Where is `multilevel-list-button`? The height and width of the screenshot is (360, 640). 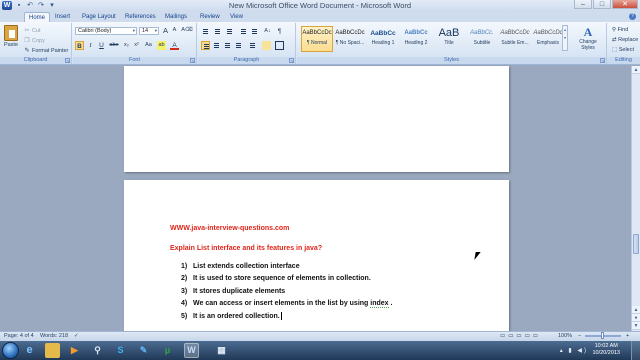 multilevel-list-button is located at coordinates (229, 31).